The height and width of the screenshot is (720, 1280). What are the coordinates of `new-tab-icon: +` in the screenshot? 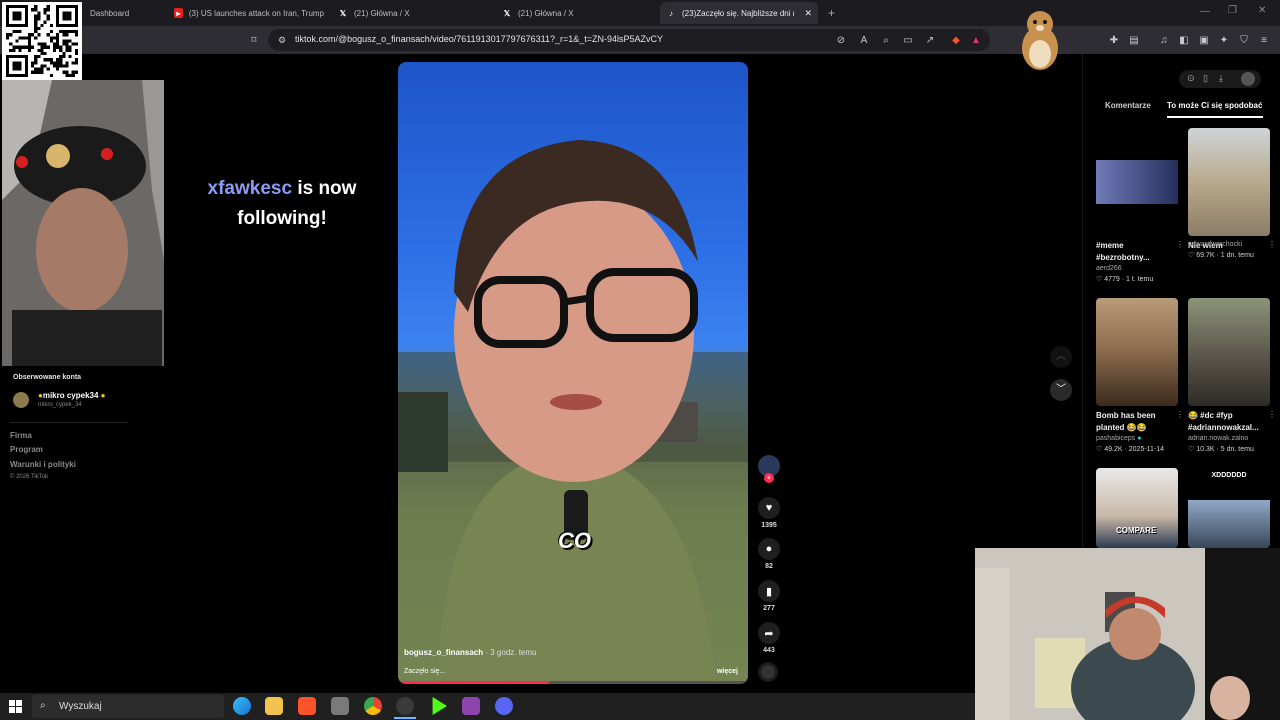 It's located at (831, 13).